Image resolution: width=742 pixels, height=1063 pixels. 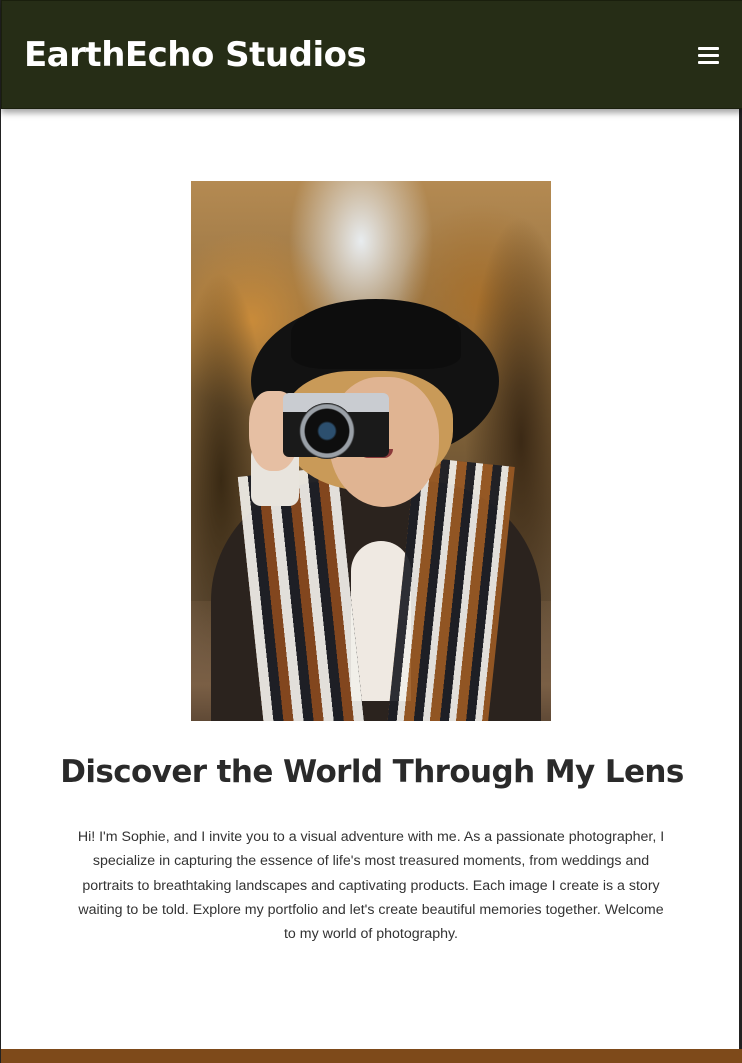 What do you see at coordinates (372, 772) in the screenshot?
I see `hero-heading: Discover the World Through My Lens` at bounding box center [372, 772].